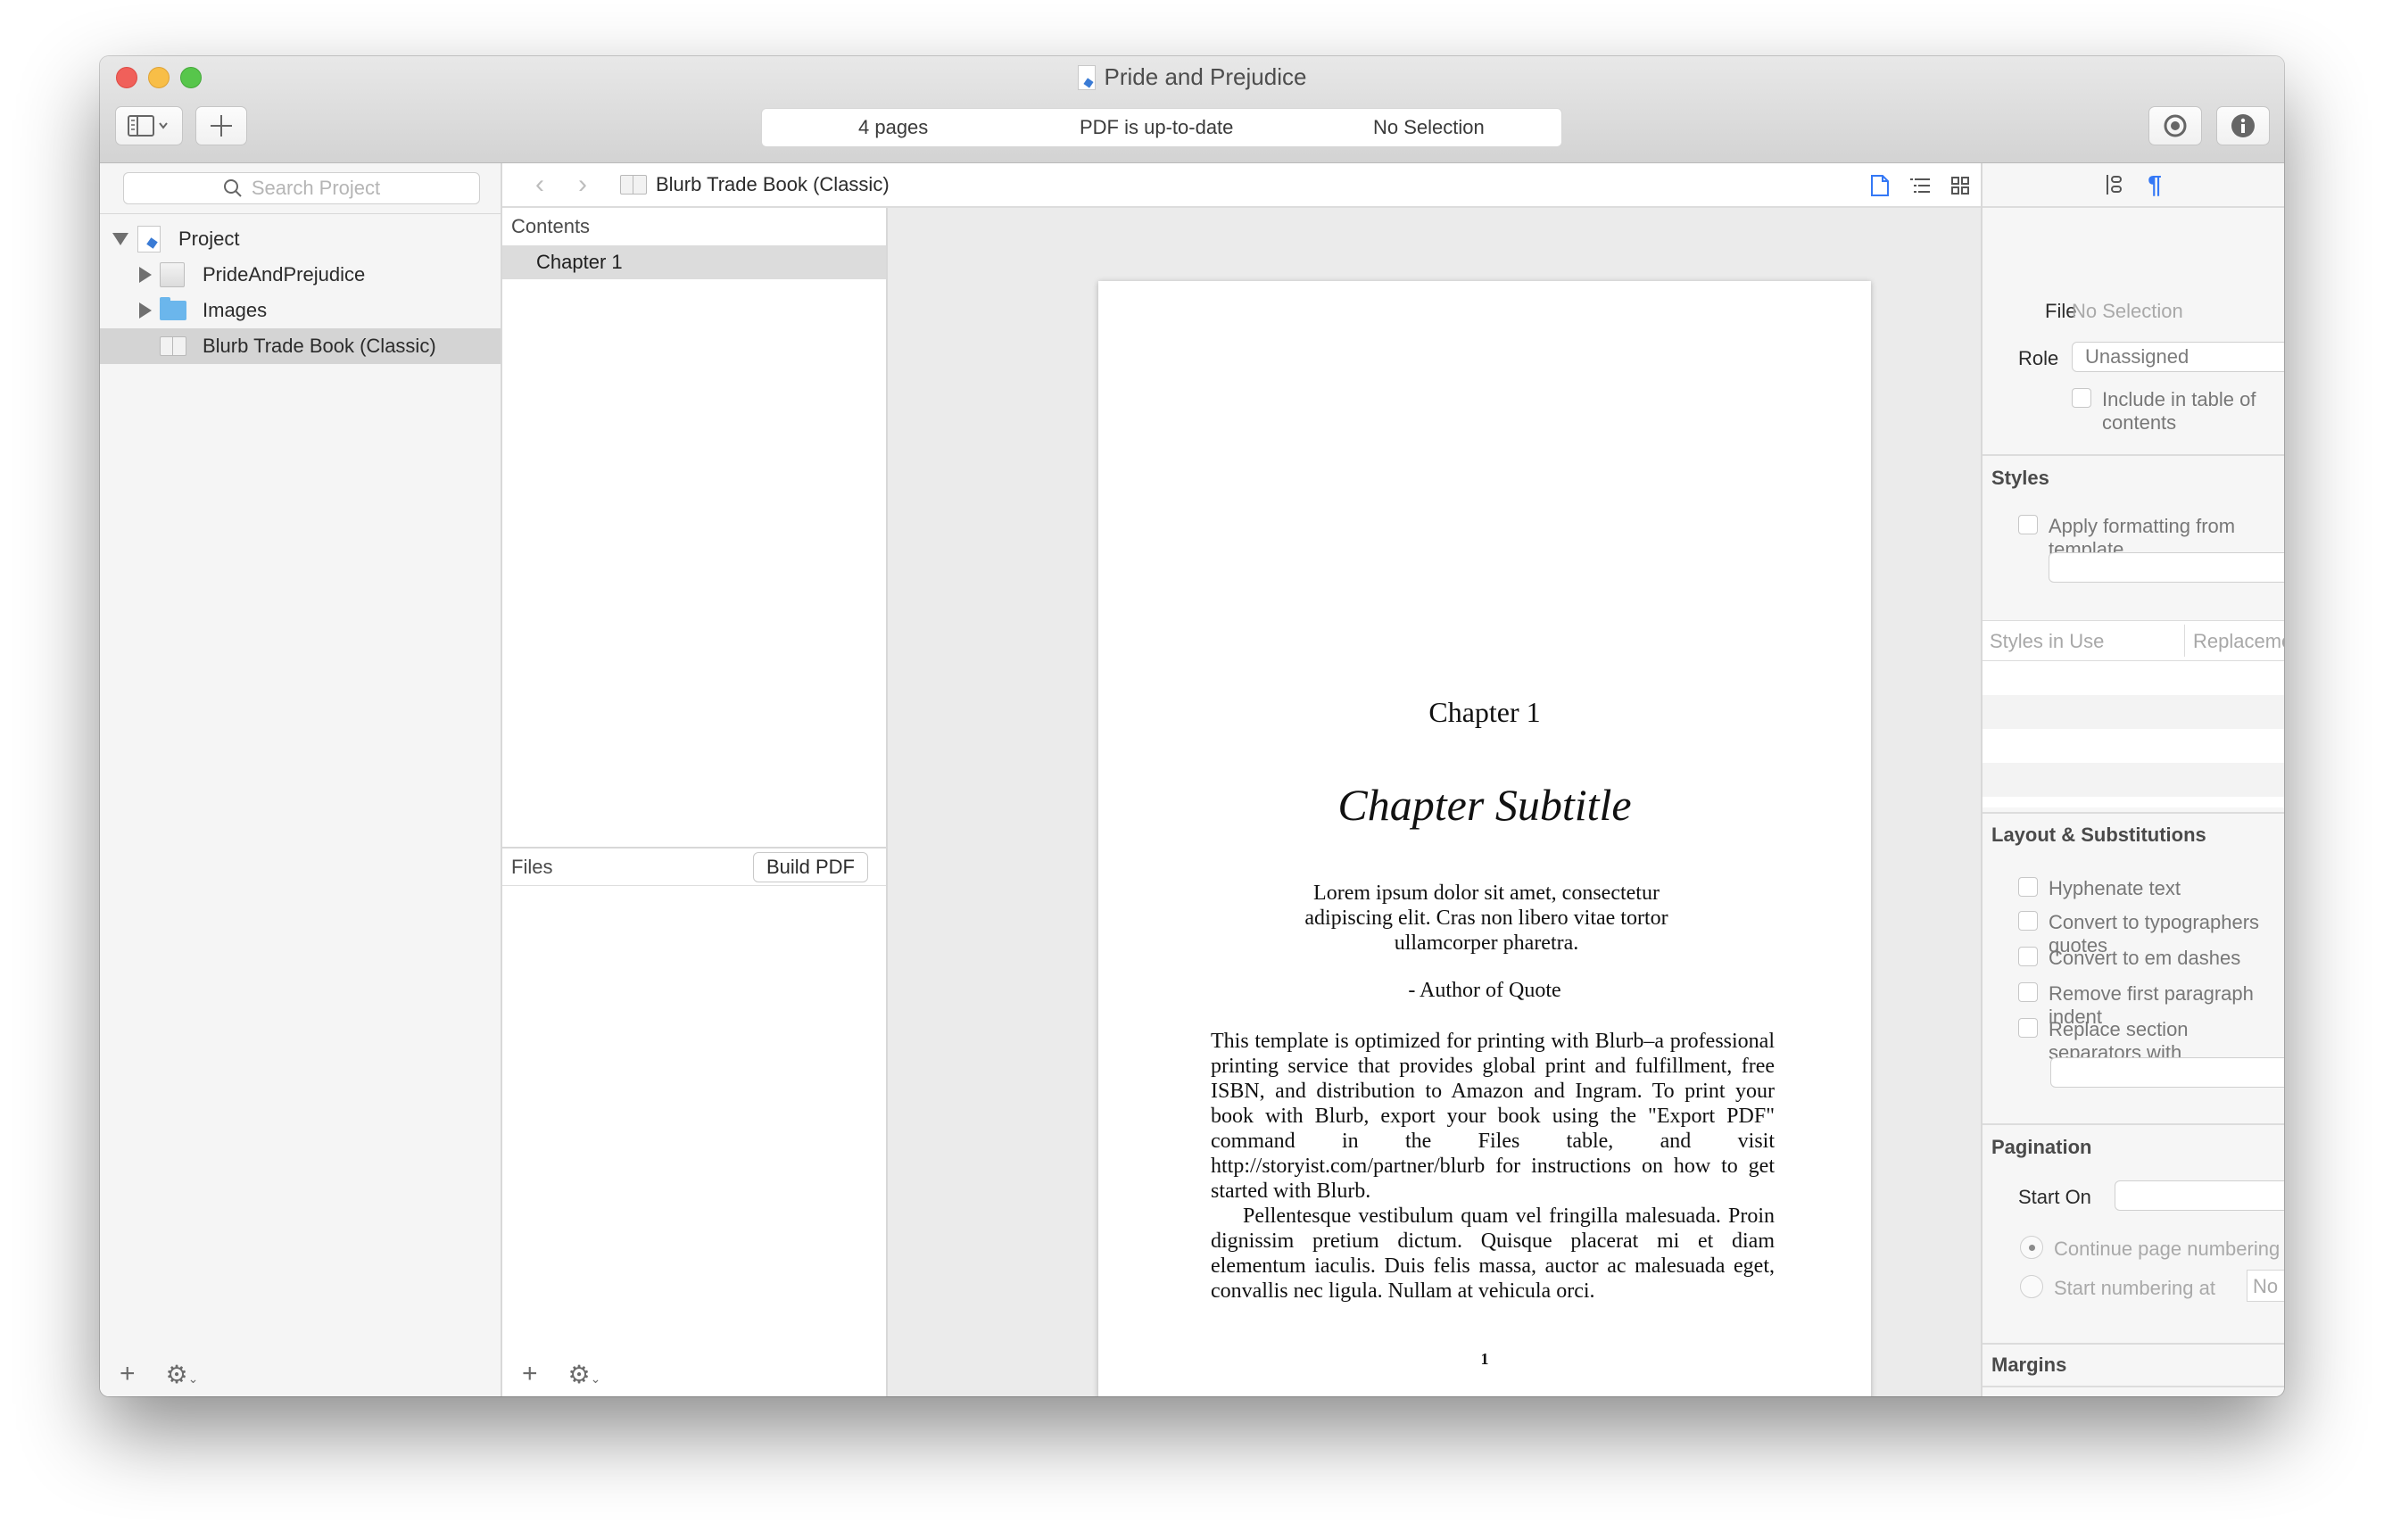 The height and width of the screenshot is (1540, 2384). I want to click on template-select: ⌃⌄, so click(2166, 567).